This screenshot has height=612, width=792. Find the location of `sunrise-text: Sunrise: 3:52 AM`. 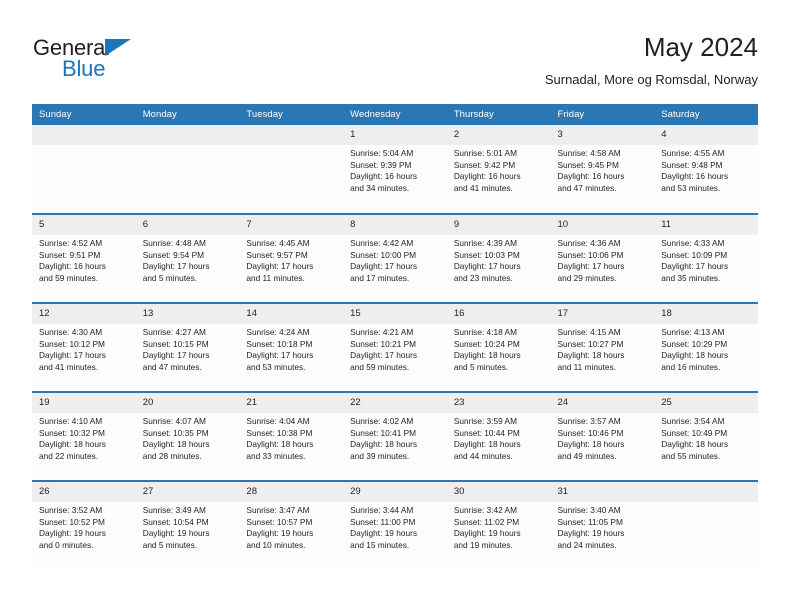

sunrise-text: Sunrise: 3:52 AM is located at coordinates (71, 510).